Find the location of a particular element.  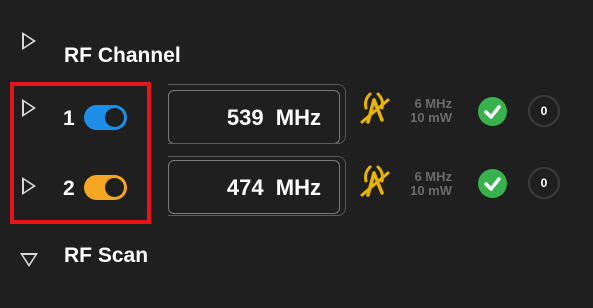

channel-2-frequency-field: 474 MHz is located at coordinates (254, 187).